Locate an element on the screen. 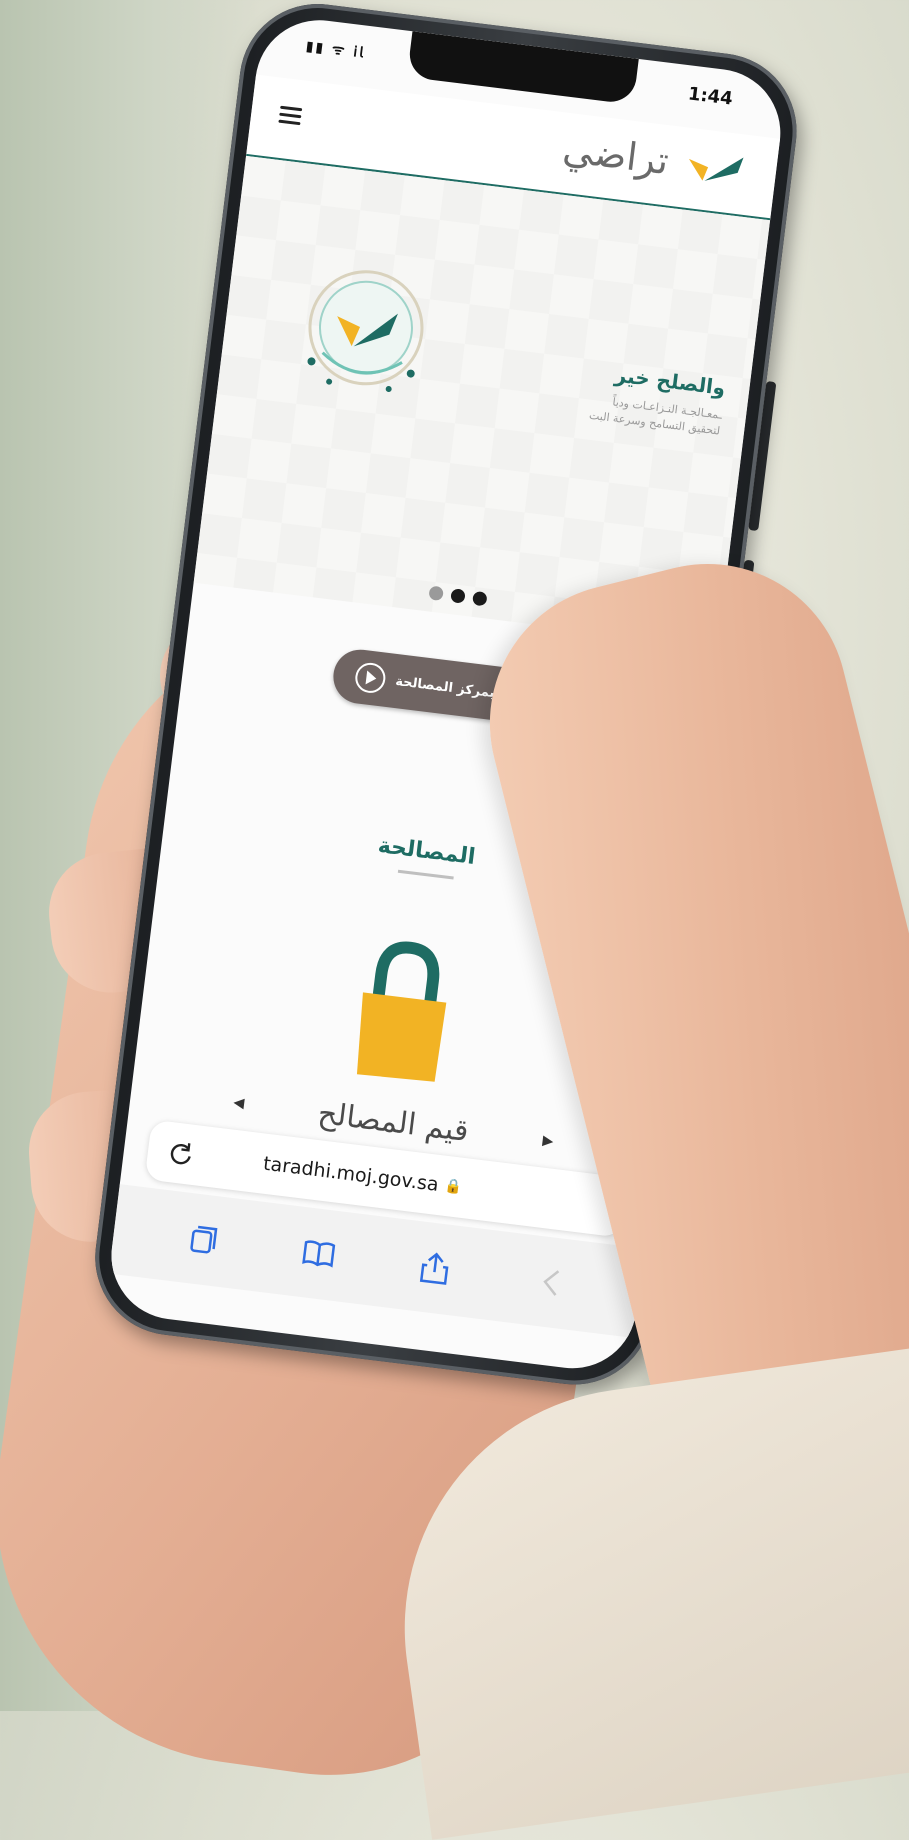 The width and height of the screenshot is (909, 1840). section-underline is located at coordinates (425, 874).